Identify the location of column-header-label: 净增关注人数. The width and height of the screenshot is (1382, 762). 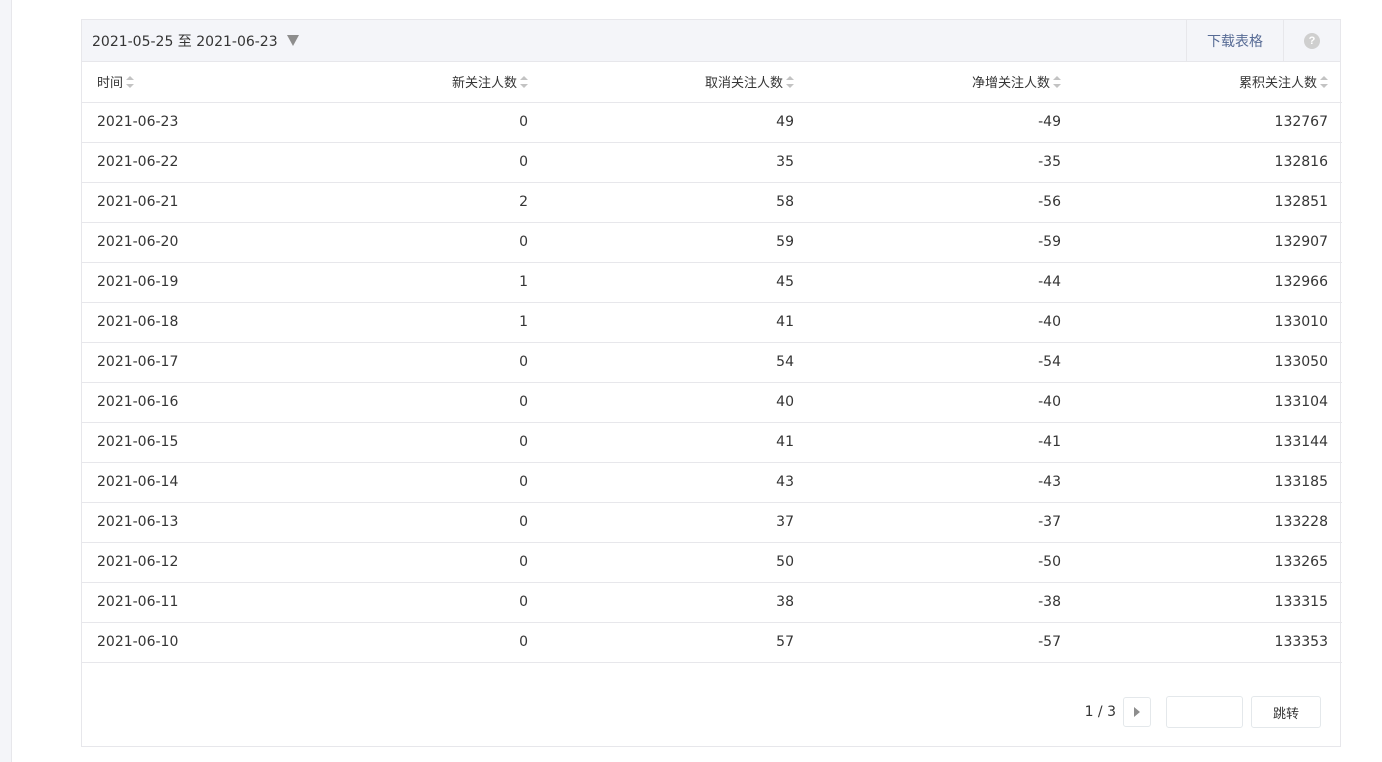
(1010, 84).